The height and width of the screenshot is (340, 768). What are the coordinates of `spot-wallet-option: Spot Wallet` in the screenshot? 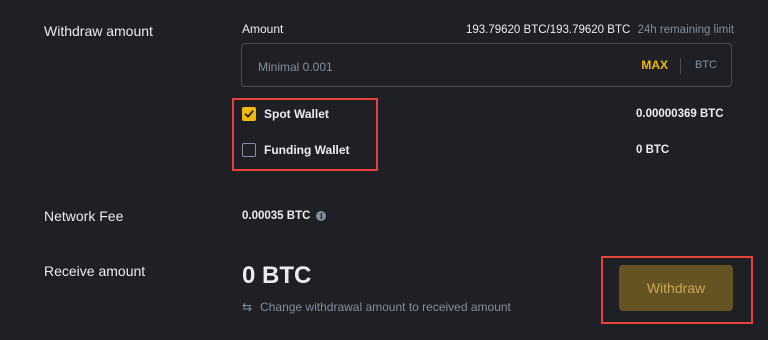 It's located at (285, 114).